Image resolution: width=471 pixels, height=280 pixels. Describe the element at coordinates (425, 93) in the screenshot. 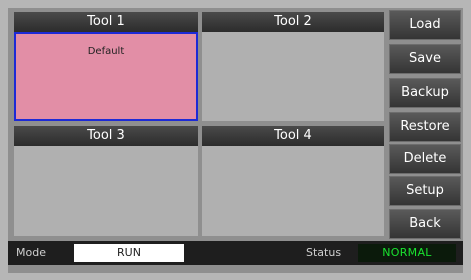

I see `backup-button: Backup` at that location.